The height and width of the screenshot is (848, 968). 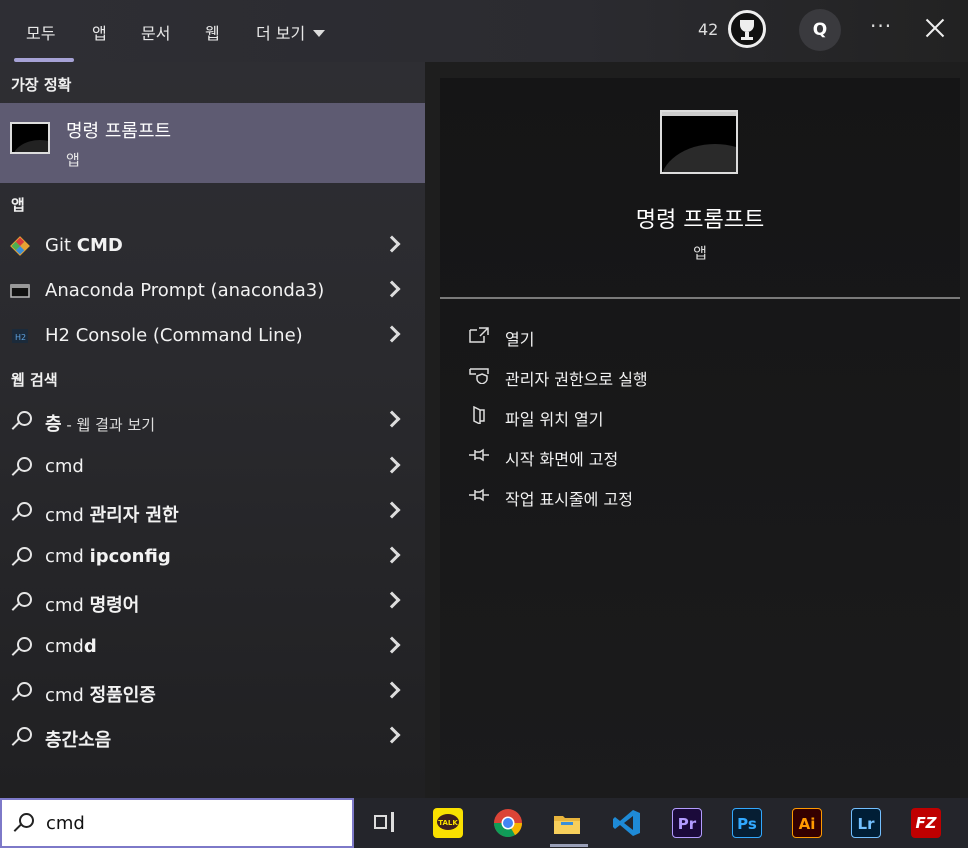 What do you see at coordinates (99, 32) in the screenshot?
I see `tab-apps: 앱` at bounding box center [99, 32].